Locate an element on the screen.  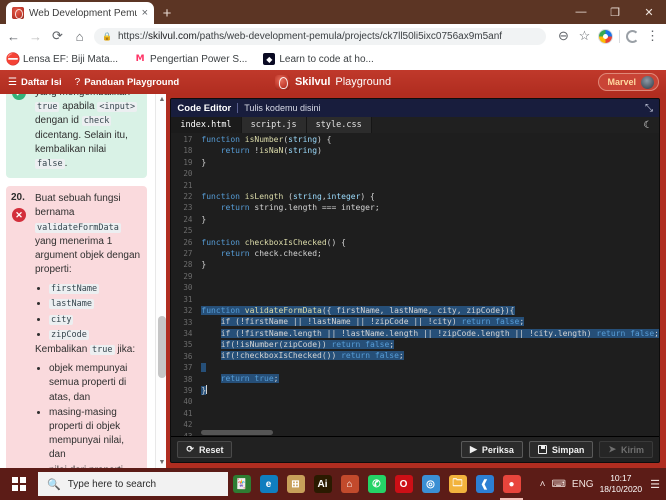
search-icon: 🔍 is located at coordinates (54, 484).